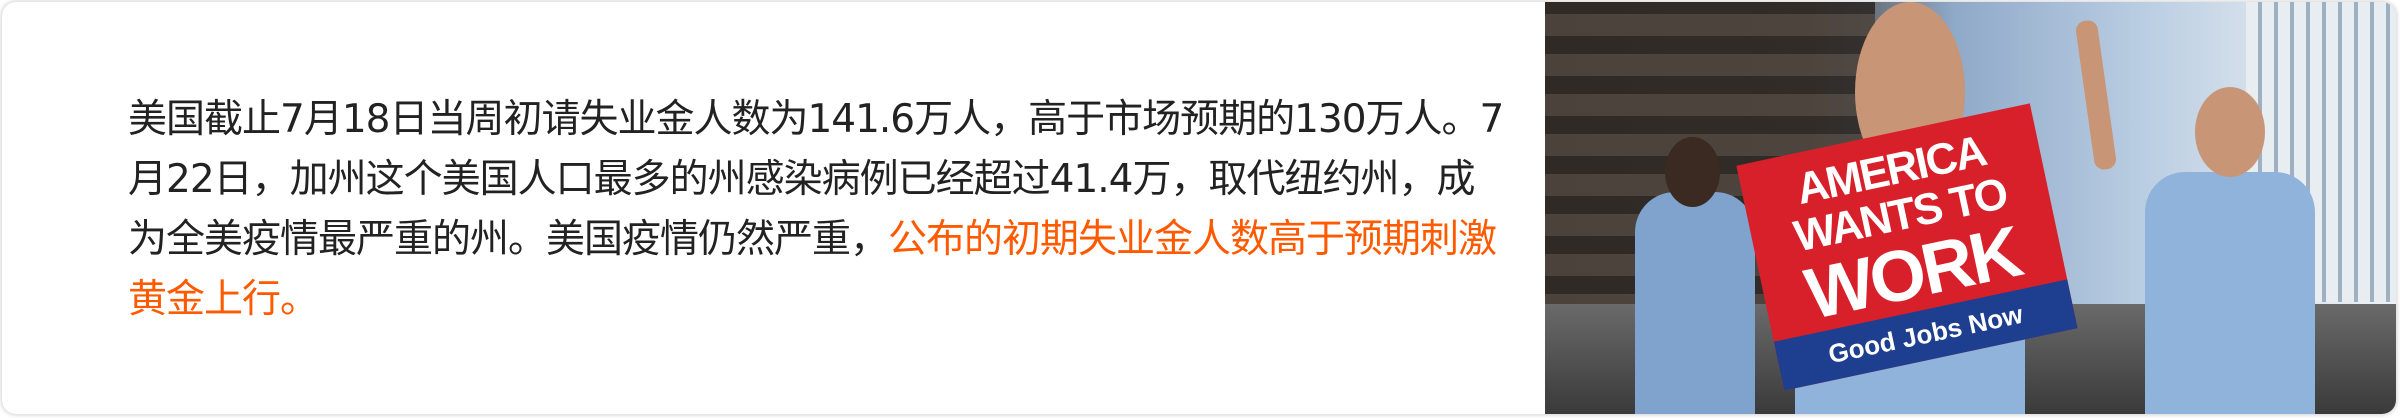 This screenshot has width=2400, height=418. I want to click on protester-right-head, so click(2230, 132).